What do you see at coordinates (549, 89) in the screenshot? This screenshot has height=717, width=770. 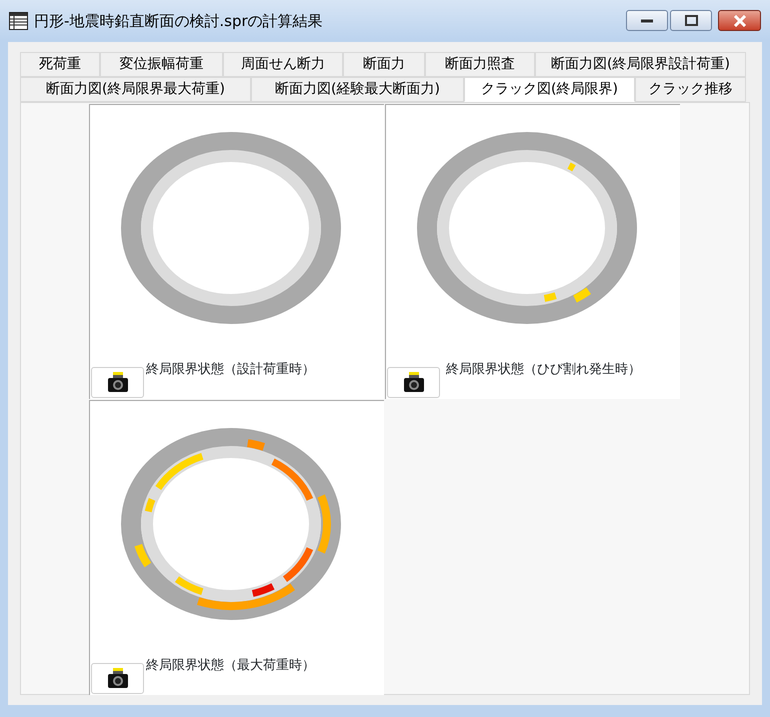 I see `tab: クラック図(終局限界)` at bounding box center [549, 89].